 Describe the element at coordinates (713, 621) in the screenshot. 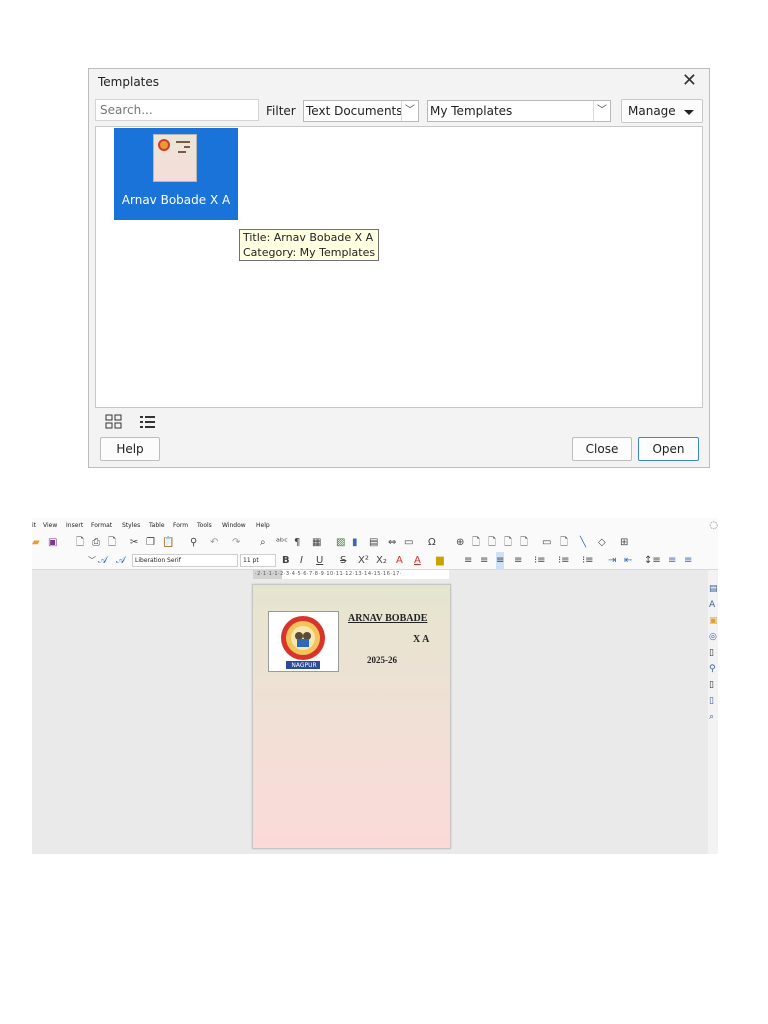

I see `gallery-icon: ▣` at that location.